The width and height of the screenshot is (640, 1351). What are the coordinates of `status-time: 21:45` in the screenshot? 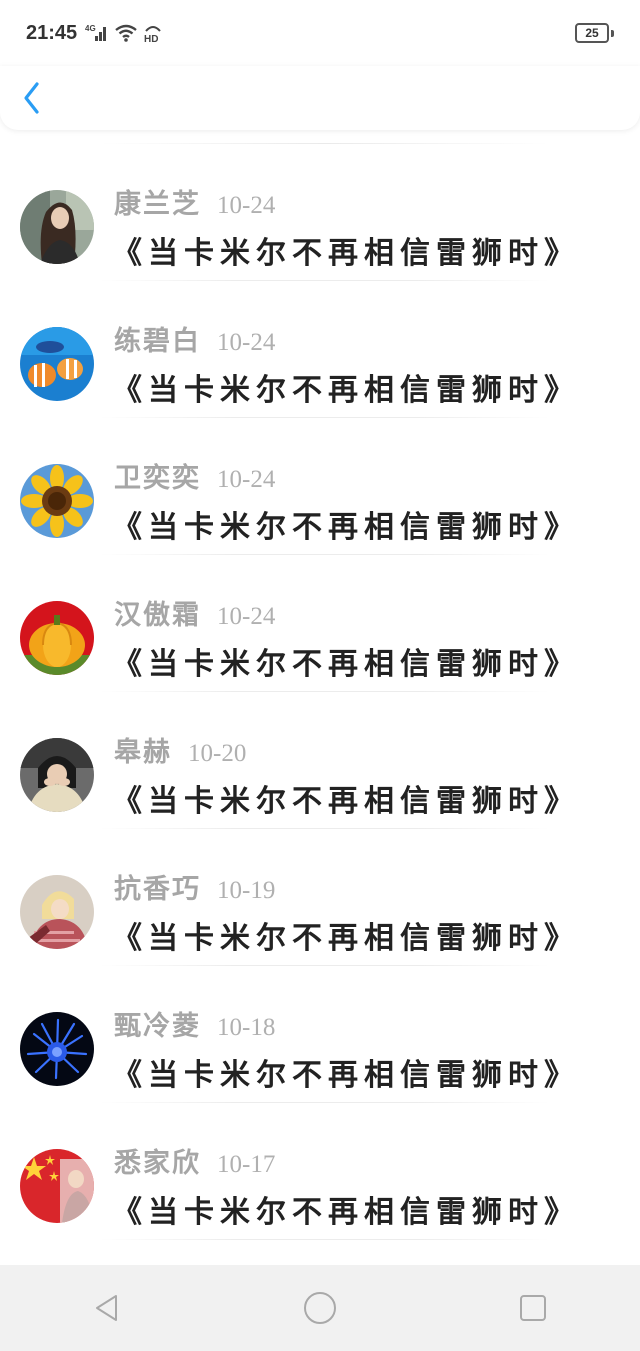 It's located at (52, 32).